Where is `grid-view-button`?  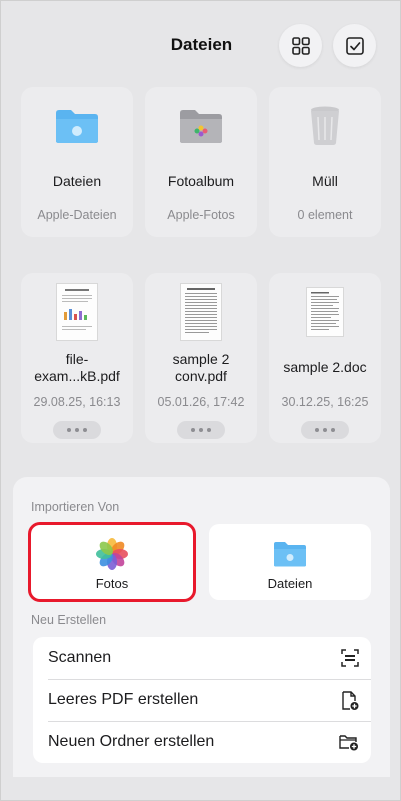
grid-view-button is located at coordinates (300, 45).